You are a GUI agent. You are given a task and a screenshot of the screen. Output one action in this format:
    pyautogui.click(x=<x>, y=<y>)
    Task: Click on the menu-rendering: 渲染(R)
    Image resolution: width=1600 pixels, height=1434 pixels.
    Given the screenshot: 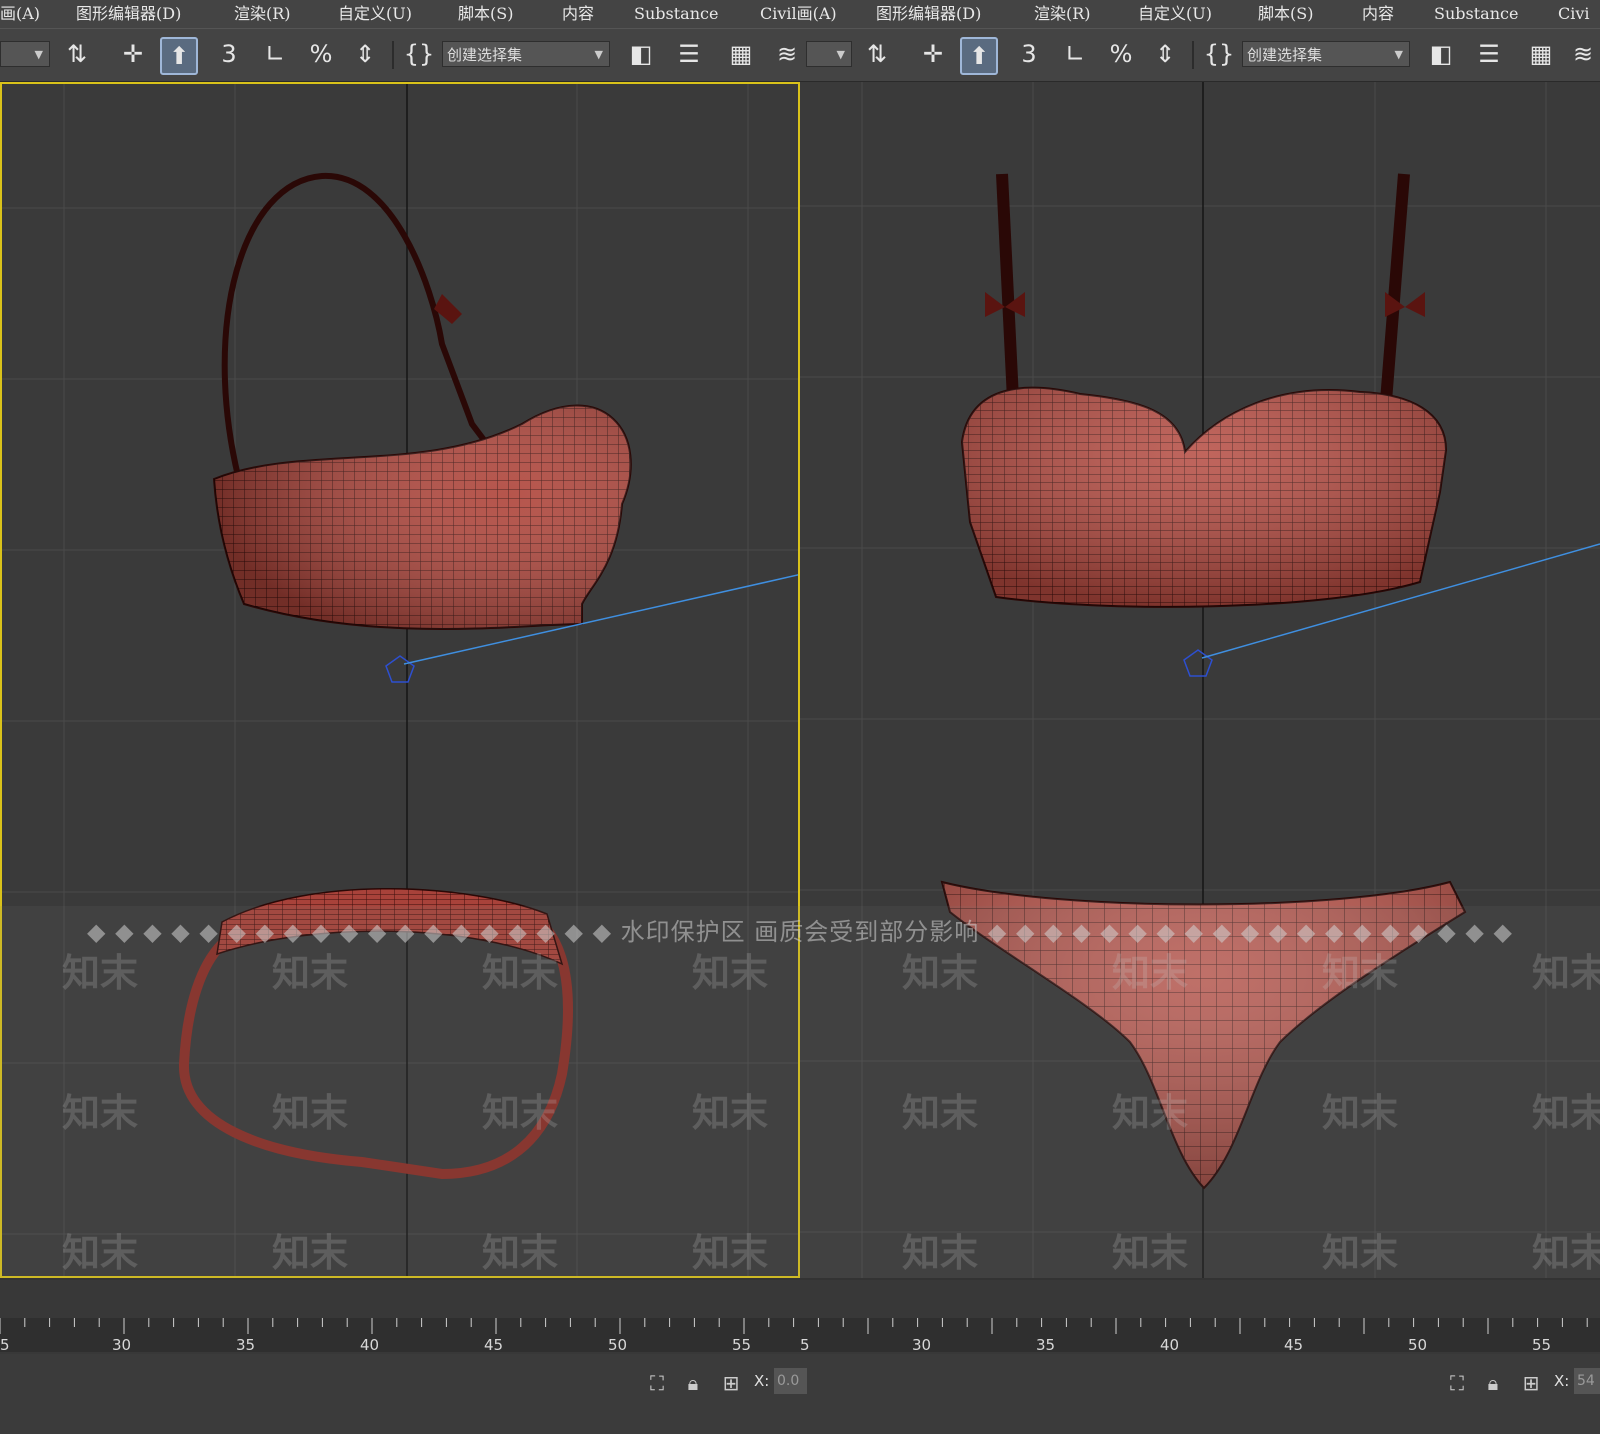 What is the action you would take?
    pyautogui.click(x=262, y=14)
    